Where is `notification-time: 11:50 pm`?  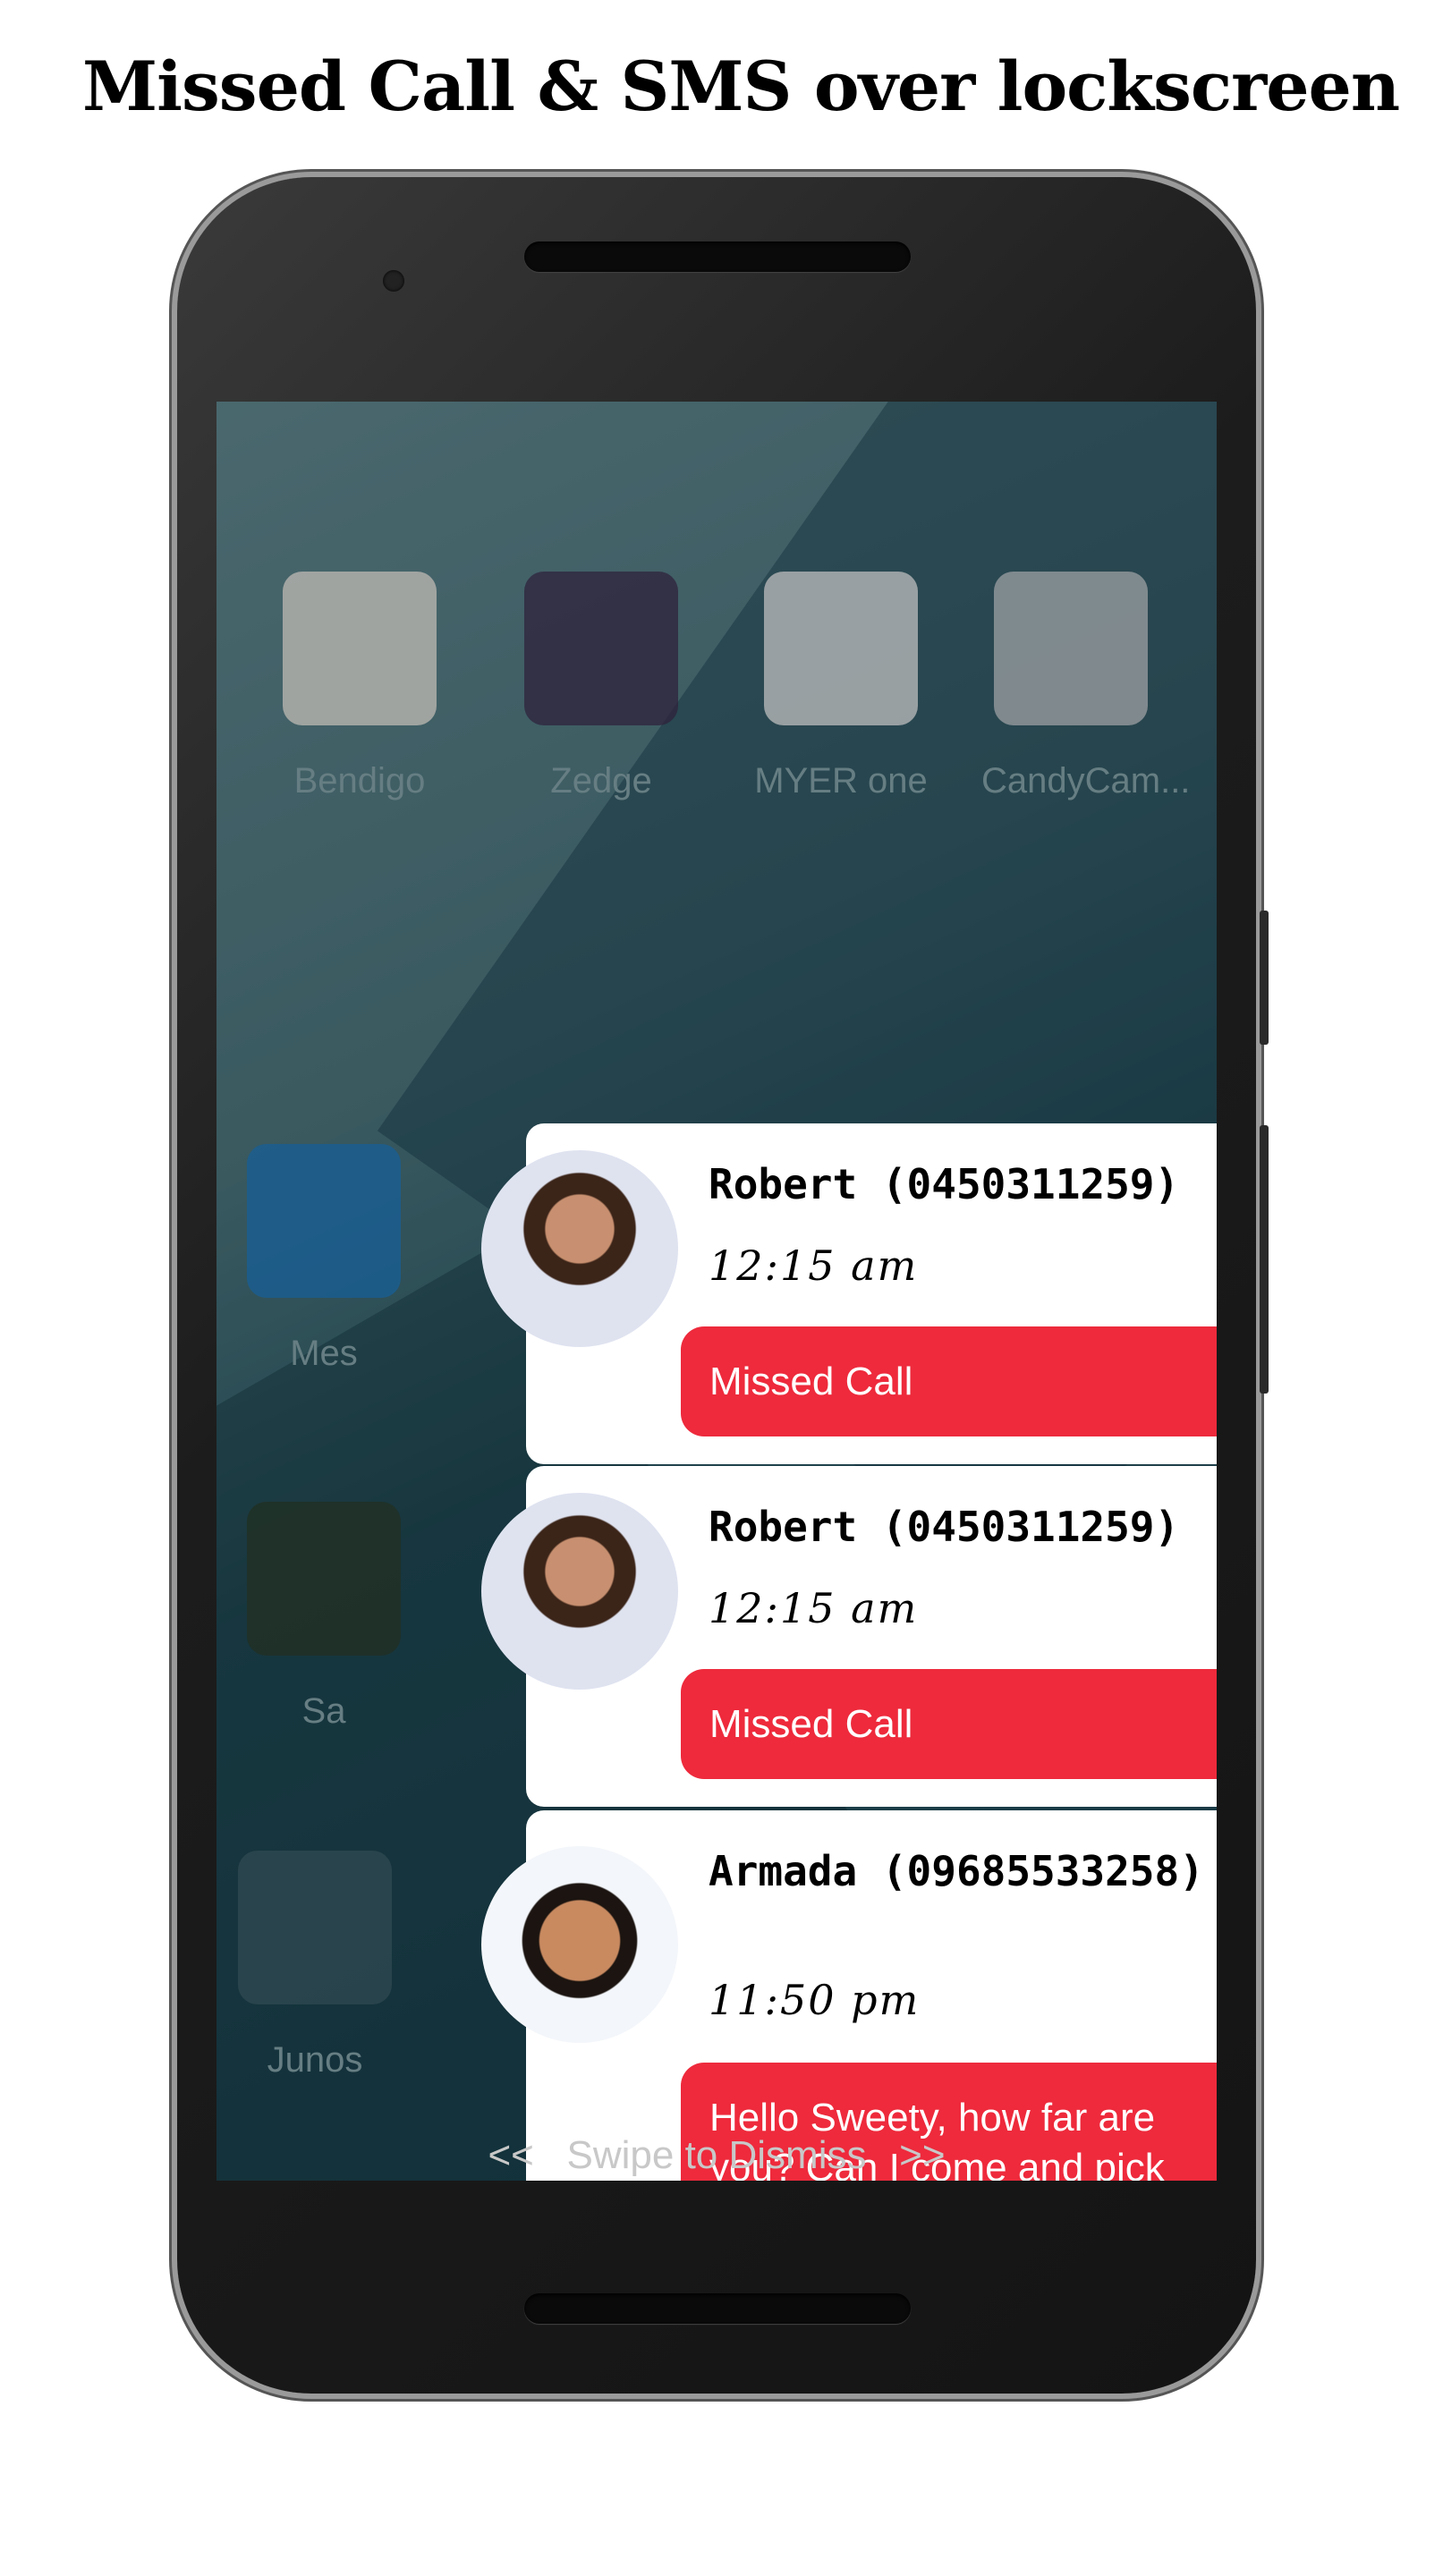
notification-time: 11:50 pm is located at coordinates (815, 2000).